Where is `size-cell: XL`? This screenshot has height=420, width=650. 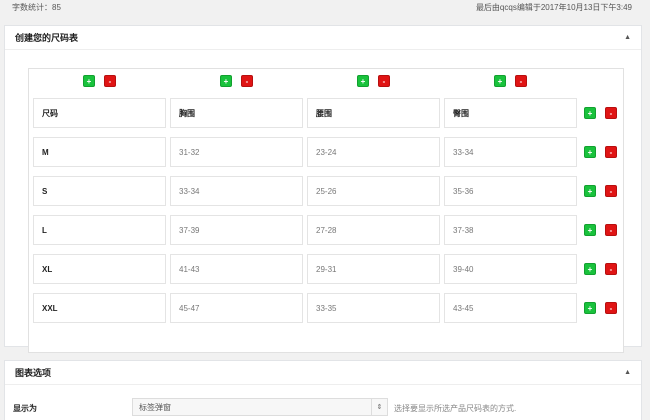
size-cell: XL is located at coordinates (99, 269).